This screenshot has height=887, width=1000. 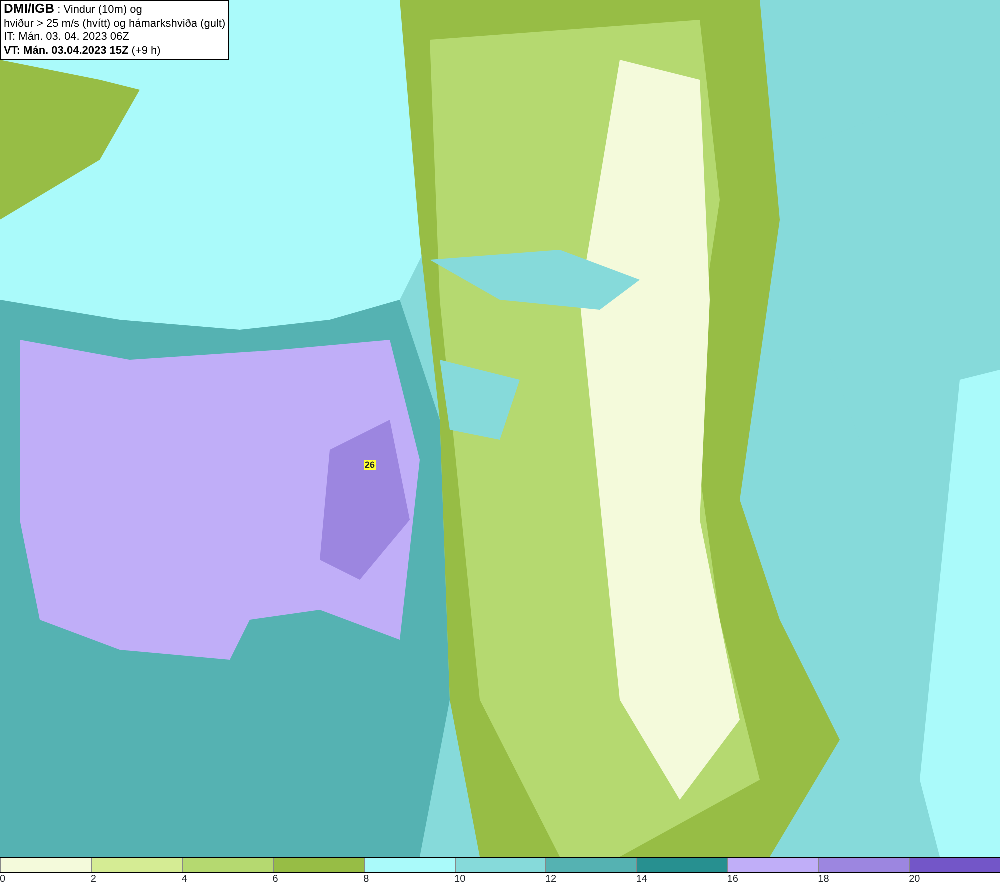 What do you see at coordinates (370, 465) in the screenshot?
I see `gust-label: 26` at bounding box center [370, 465].